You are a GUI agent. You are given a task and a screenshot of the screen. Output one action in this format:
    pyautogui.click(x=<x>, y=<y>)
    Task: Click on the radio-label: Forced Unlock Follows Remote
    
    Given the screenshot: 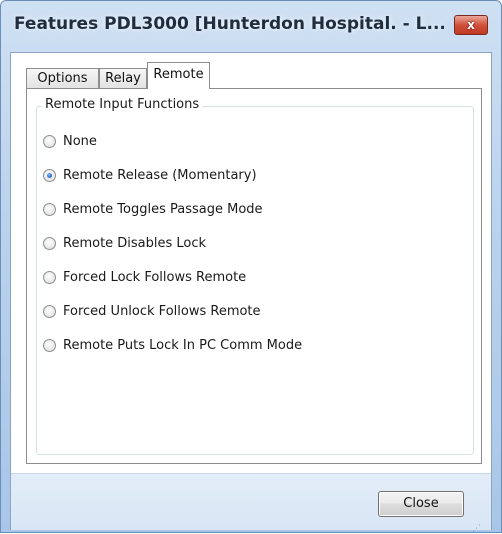 What is the action you would take?
    pyautogui.click(x=162, y=311)
    